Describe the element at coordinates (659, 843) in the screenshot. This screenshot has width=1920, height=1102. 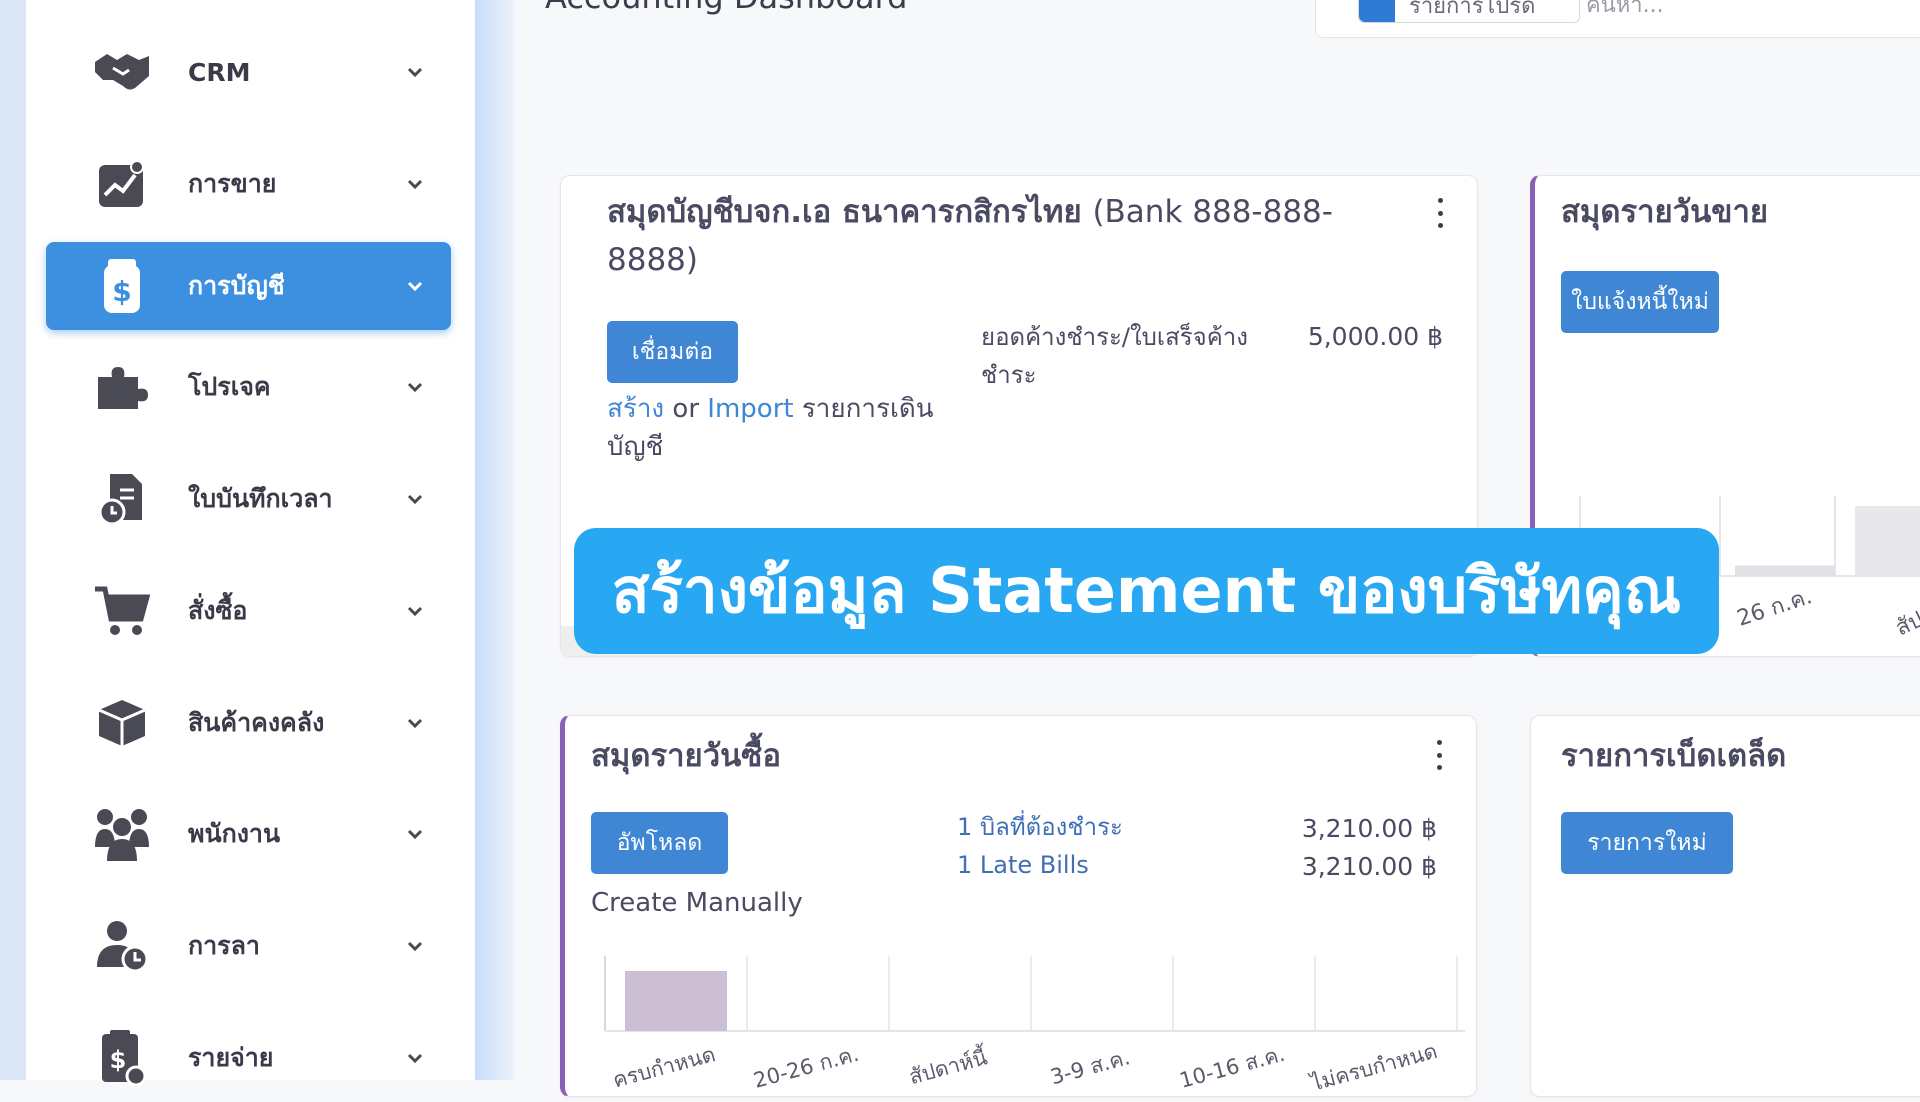
I see `upload-button: อัพโหลด` at that location.